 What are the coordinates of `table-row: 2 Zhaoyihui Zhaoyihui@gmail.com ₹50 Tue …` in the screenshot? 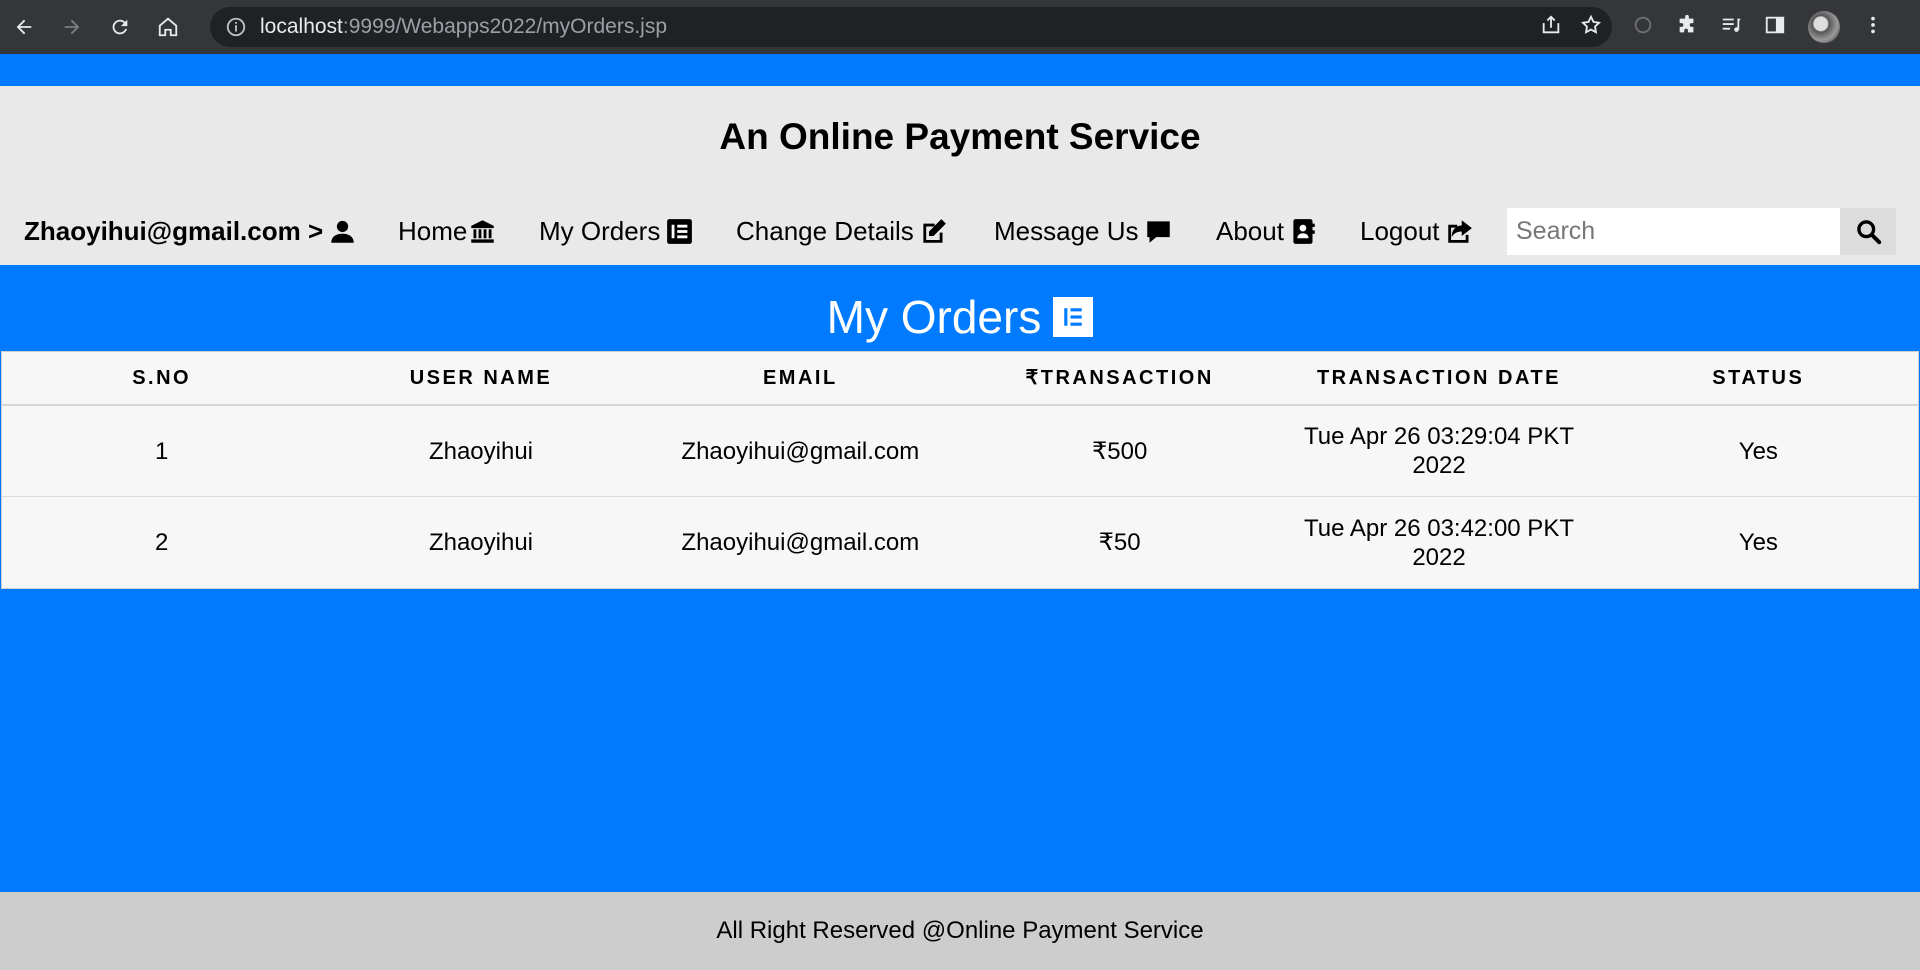 It's located at (960, 542).